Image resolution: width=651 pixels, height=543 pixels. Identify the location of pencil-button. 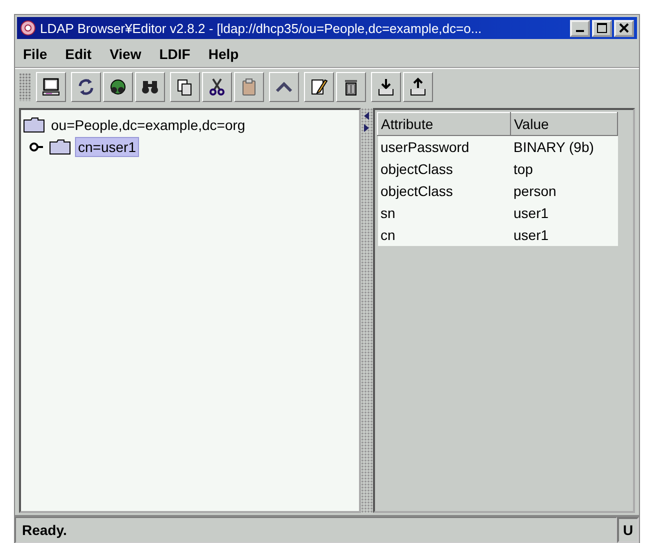
(319, 87).